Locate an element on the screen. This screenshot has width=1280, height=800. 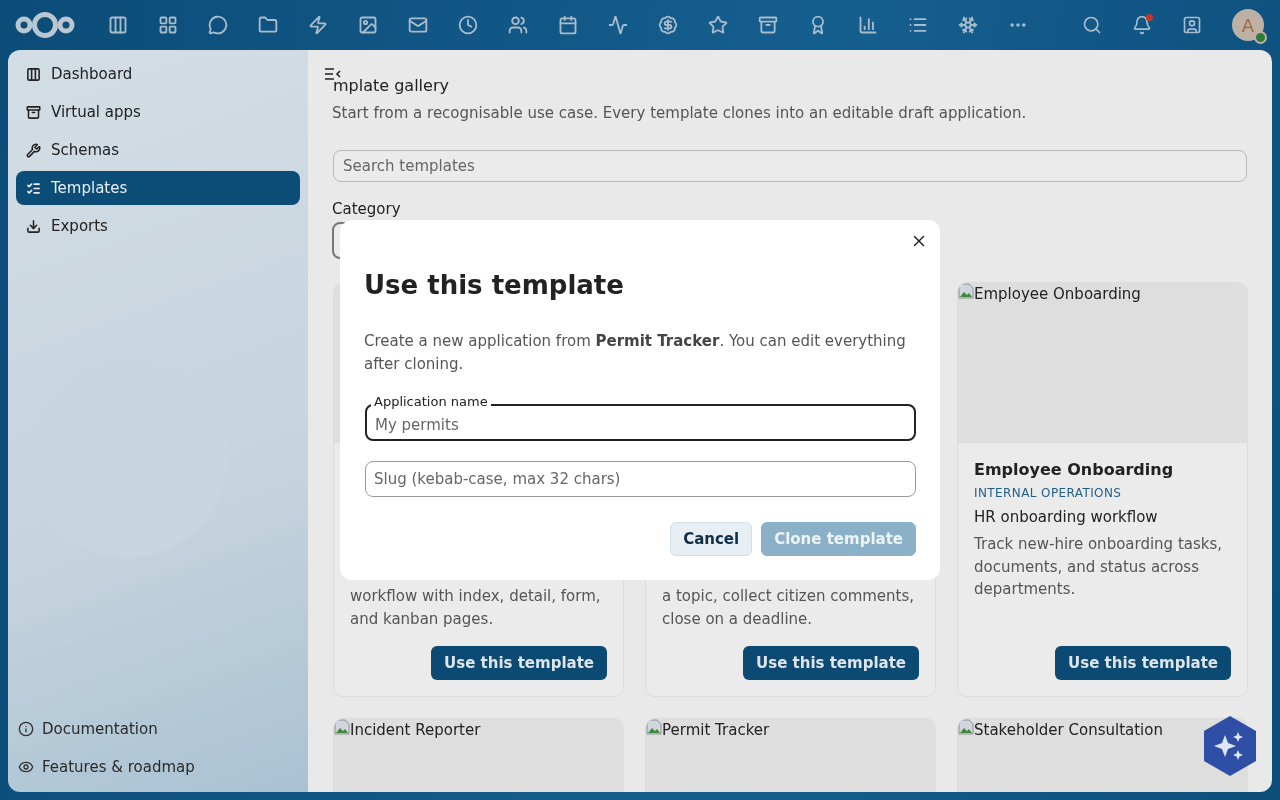
calendar-icon is located at coordinates (568, 25).